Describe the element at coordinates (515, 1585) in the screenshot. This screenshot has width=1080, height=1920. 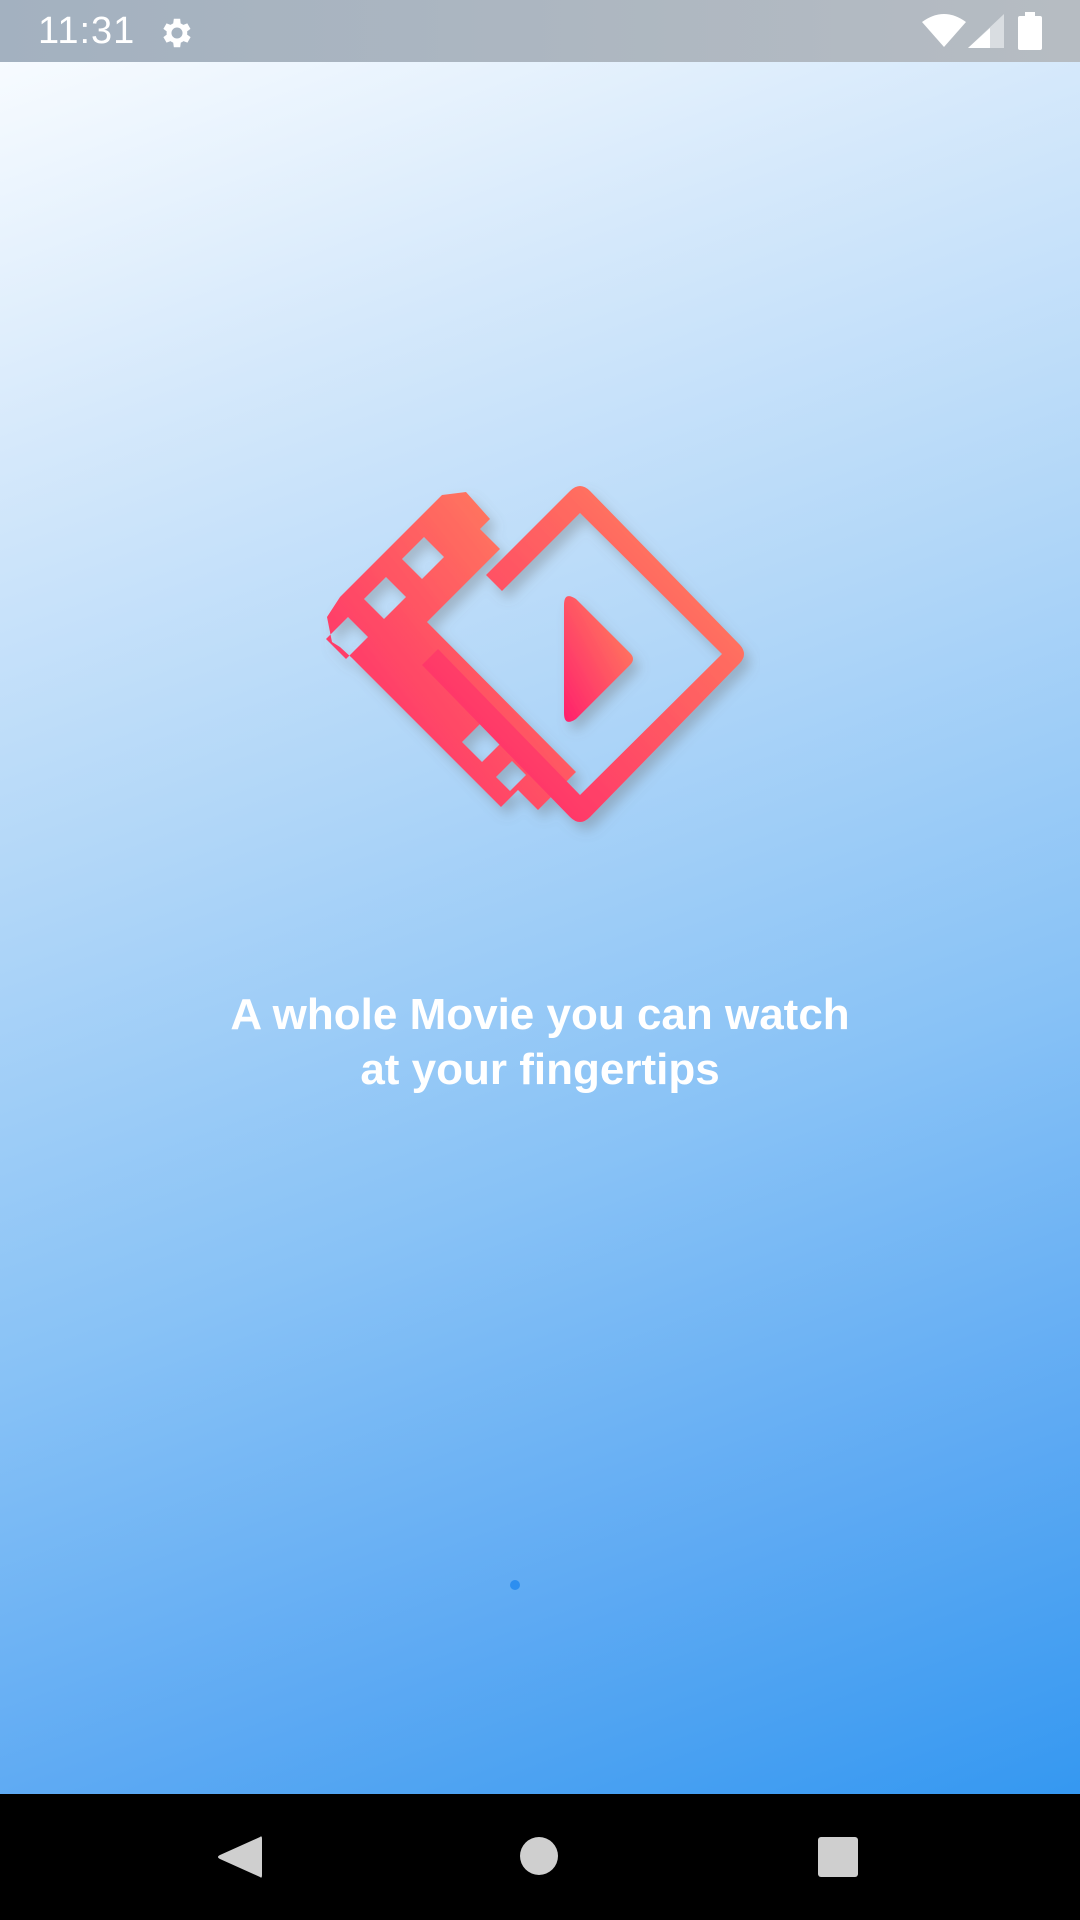
I see `page-indicator-dot` at that location.